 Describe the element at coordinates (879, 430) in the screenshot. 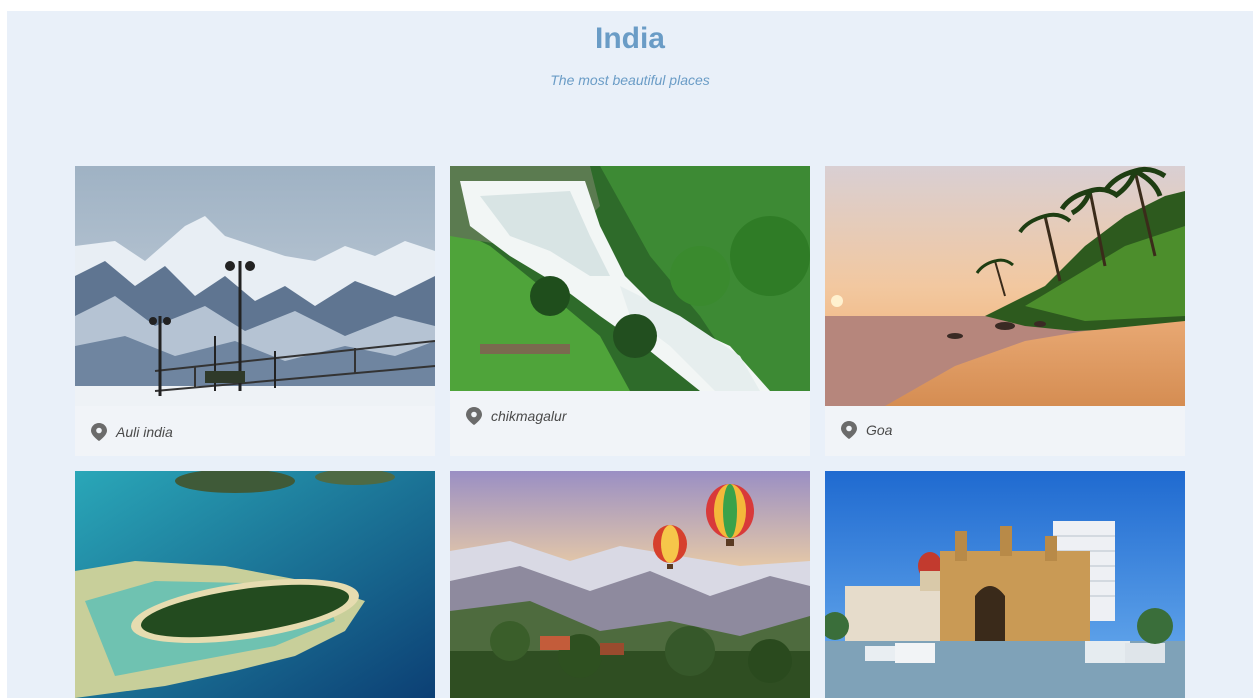

I see `place-name: Goa` at that location.